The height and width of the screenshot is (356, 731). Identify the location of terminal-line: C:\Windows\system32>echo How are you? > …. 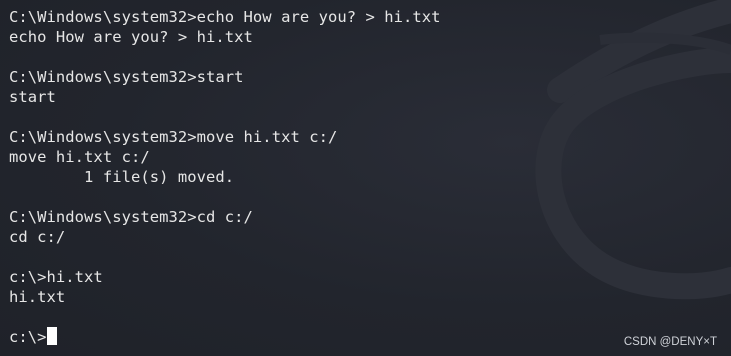
(225, 17).